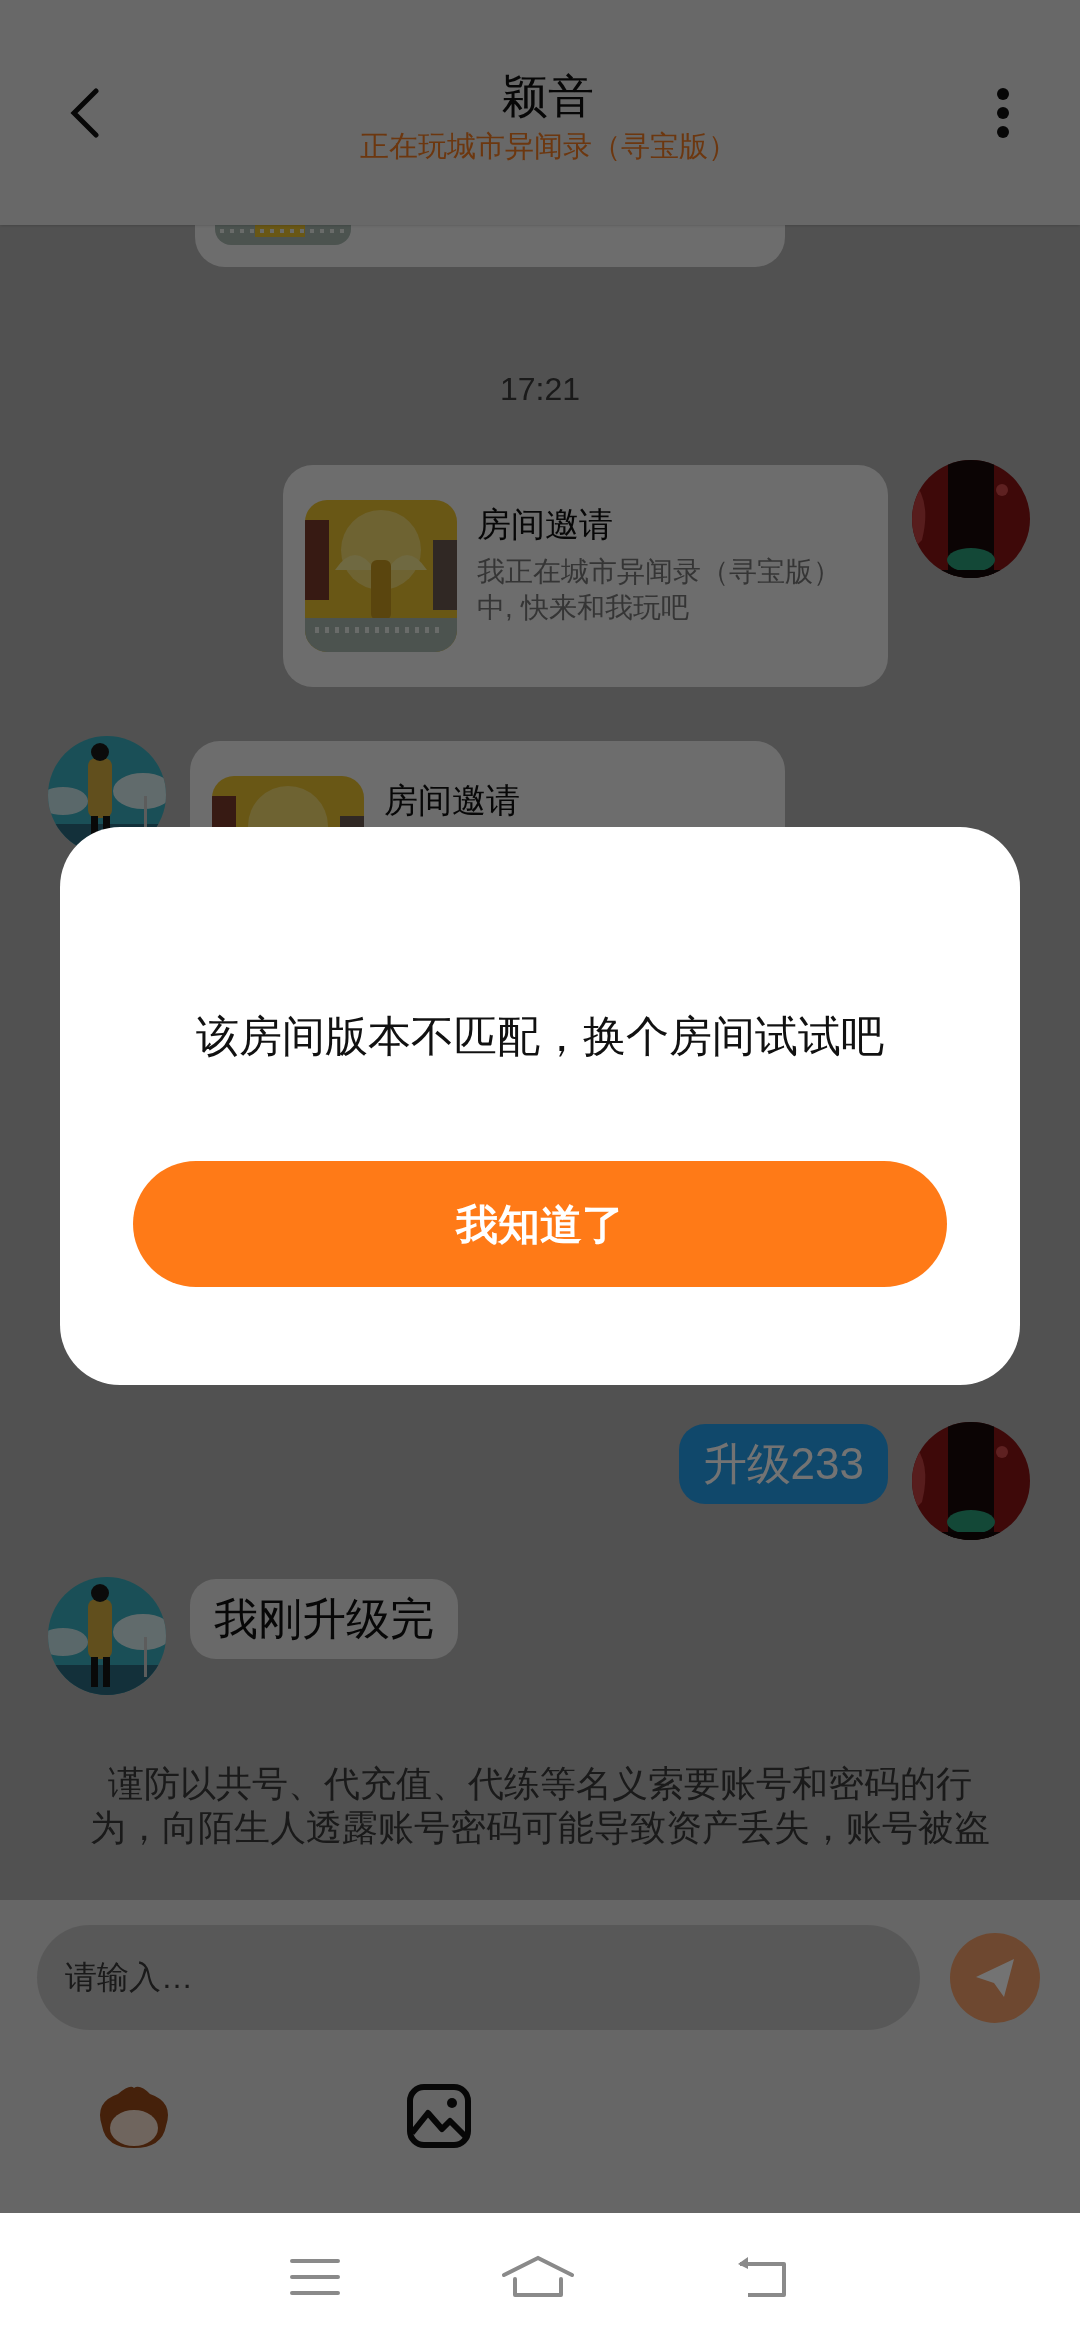  What do you see at coordinates (548, 146) in the screenshot?
I see `playing-status: 正在玩城市异闻录（寻宝版）` at bounding box center [548, 146].